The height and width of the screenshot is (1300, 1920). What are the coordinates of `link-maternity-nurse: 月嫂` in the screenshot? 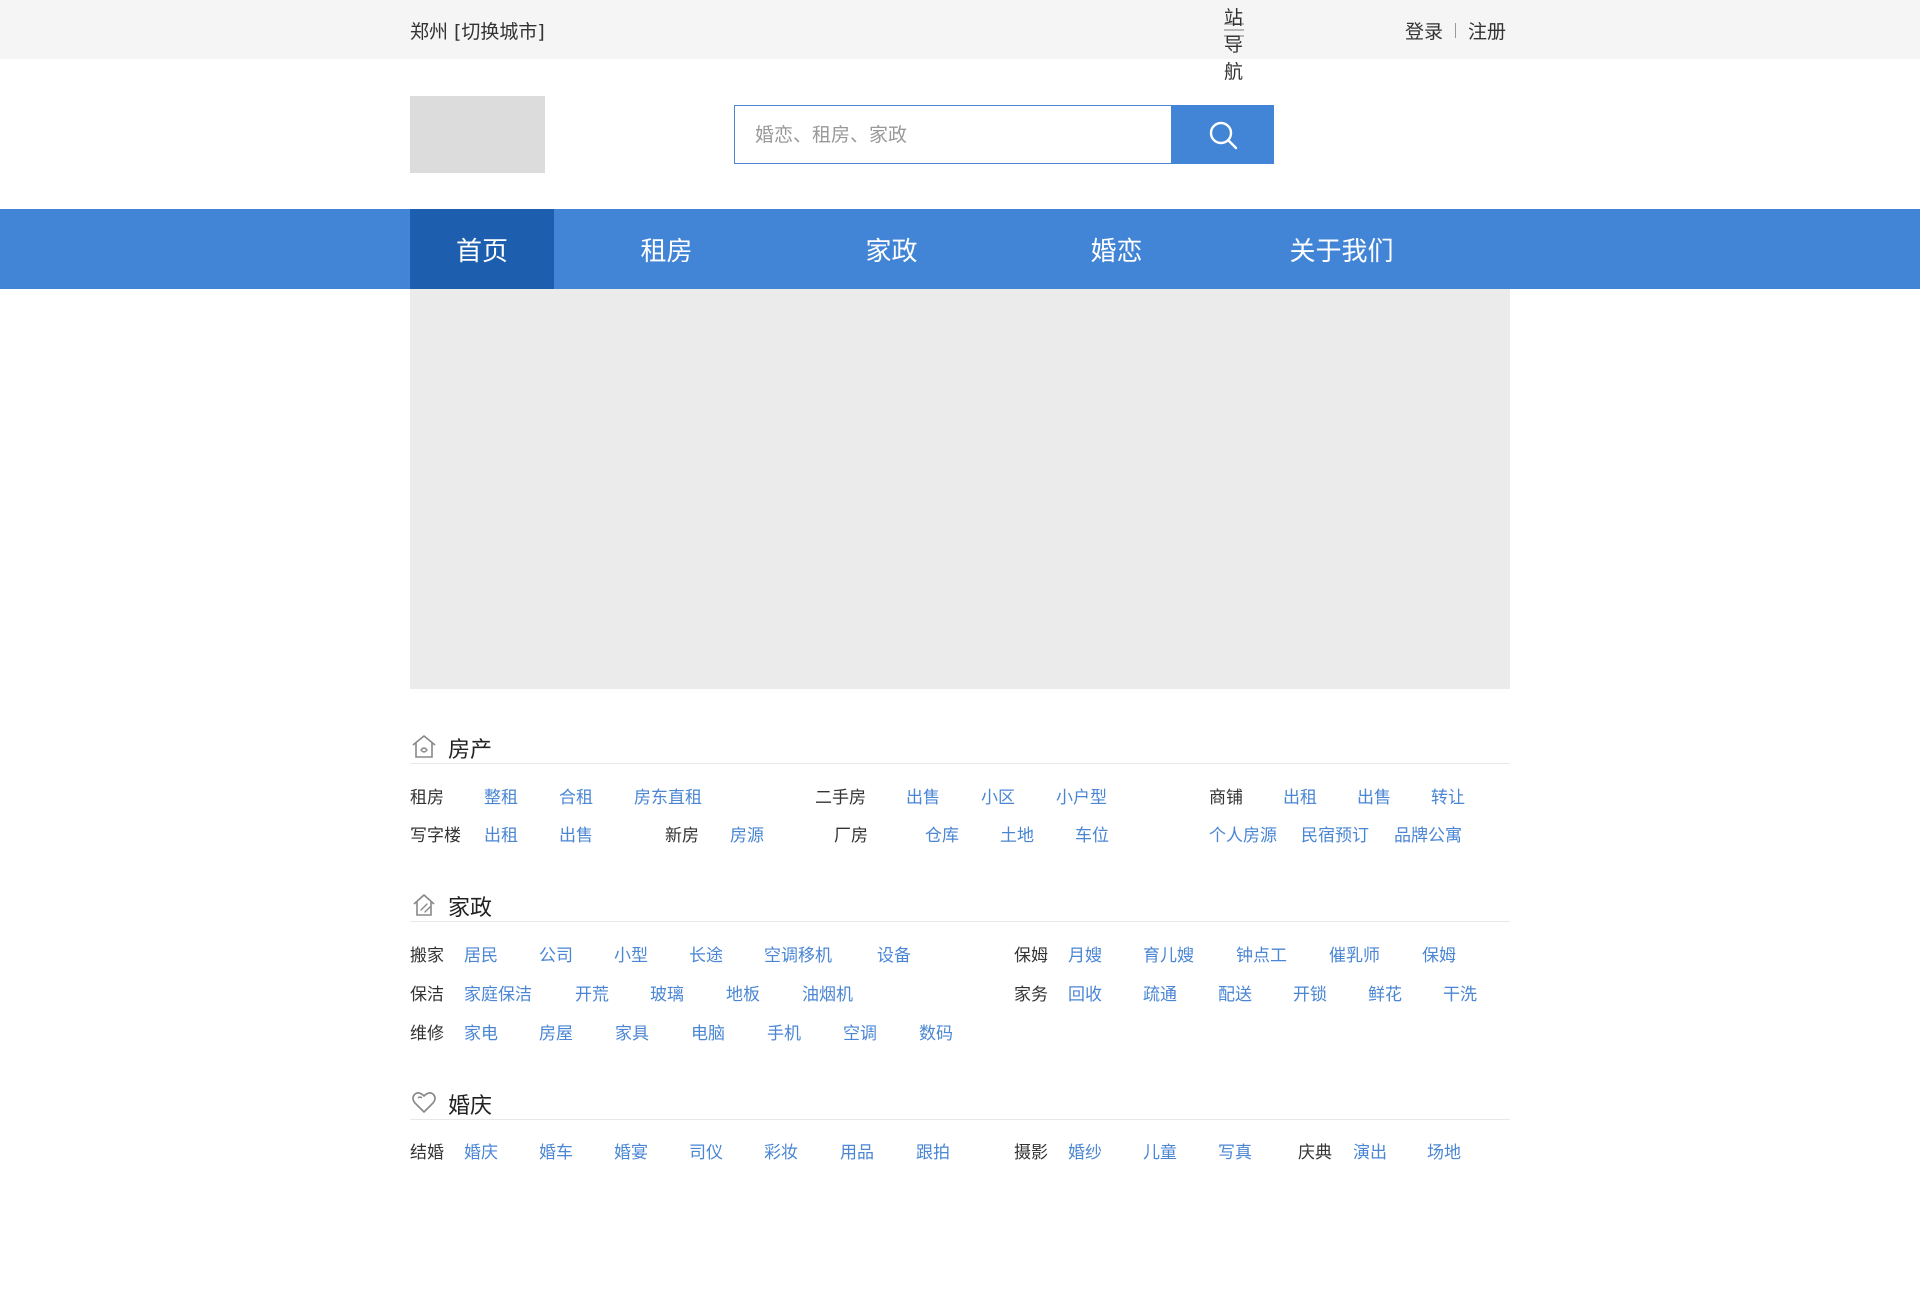 It's located at (1085, 953).